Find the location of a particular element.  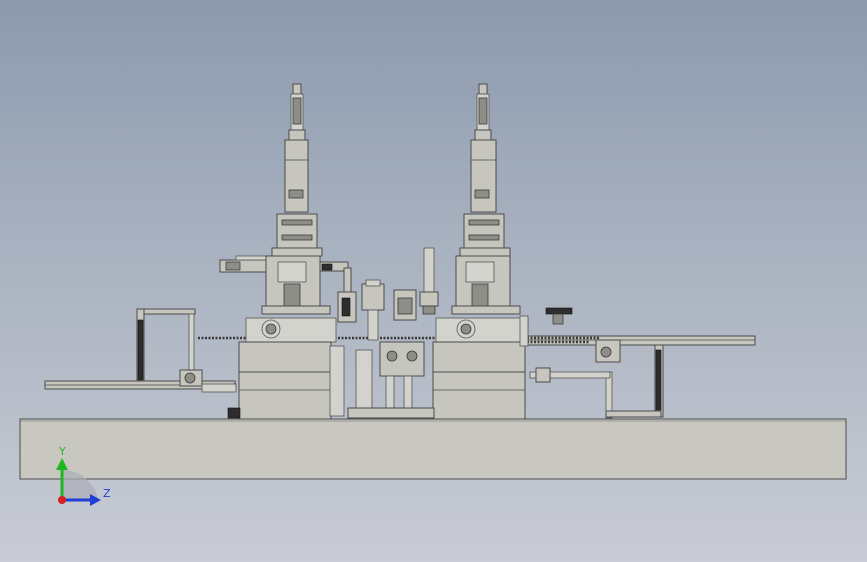

left-conveyor-frame is located at coordinates (140, 350).